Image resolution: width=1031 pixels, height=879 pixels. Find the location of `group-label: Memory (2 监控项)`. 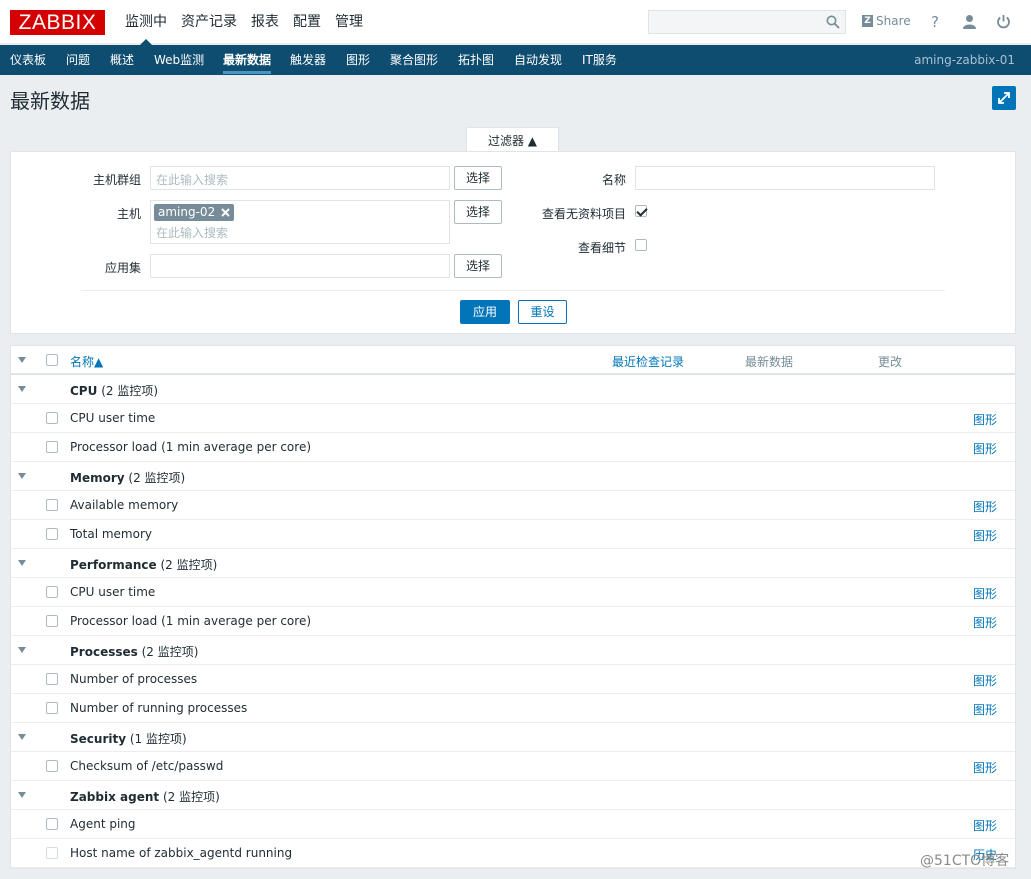

group-label: Memory (2 监控项) is located at coordinates (127, 477).